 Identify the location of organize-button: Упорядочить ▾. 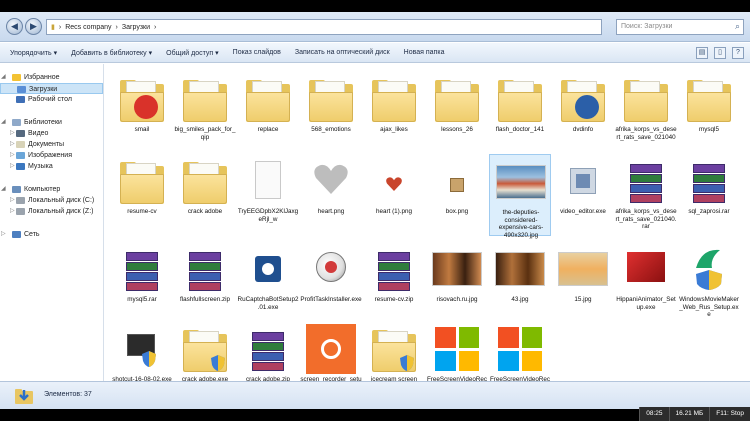
(33, 53).